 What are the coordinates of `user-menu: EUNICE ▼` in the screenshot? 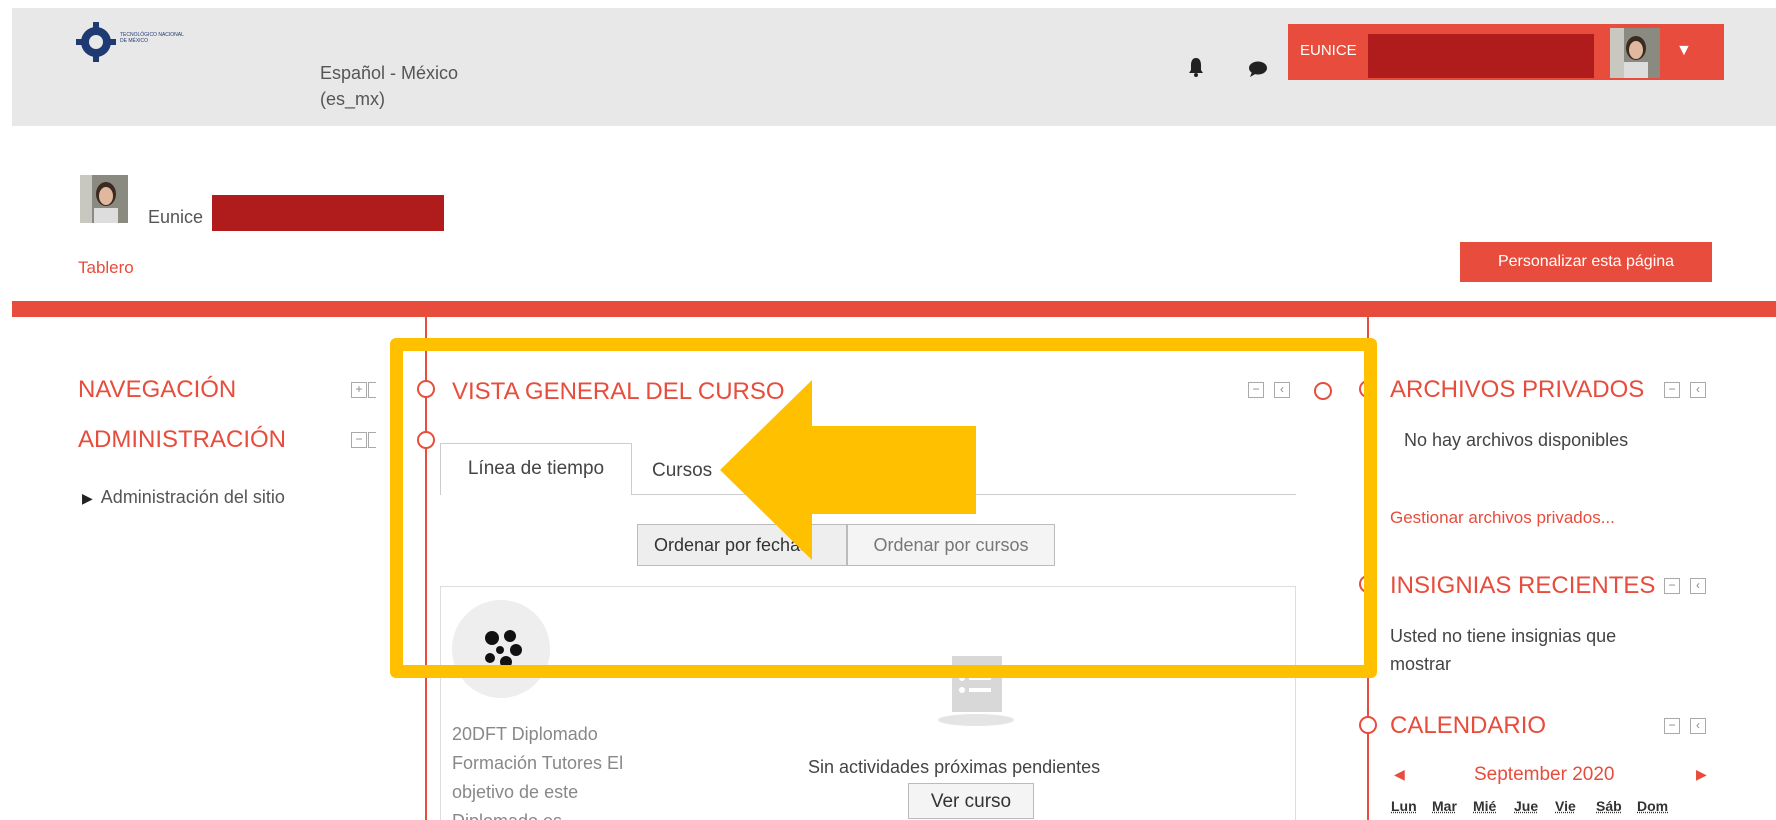 It's located at (1506, 52).